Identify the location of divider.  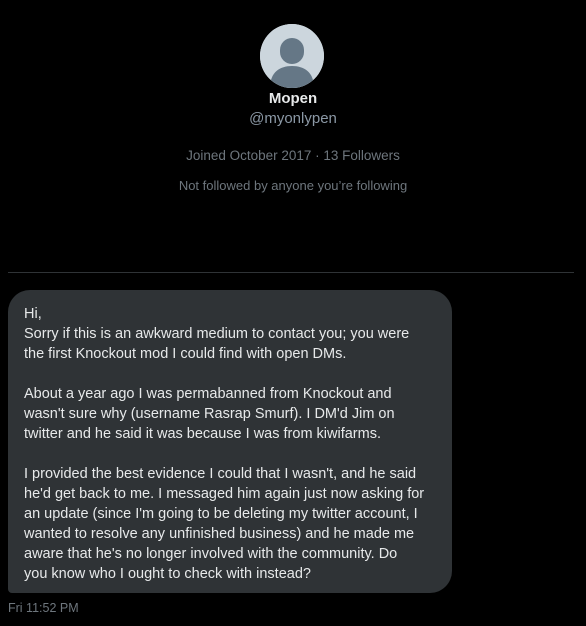
(291, 272).